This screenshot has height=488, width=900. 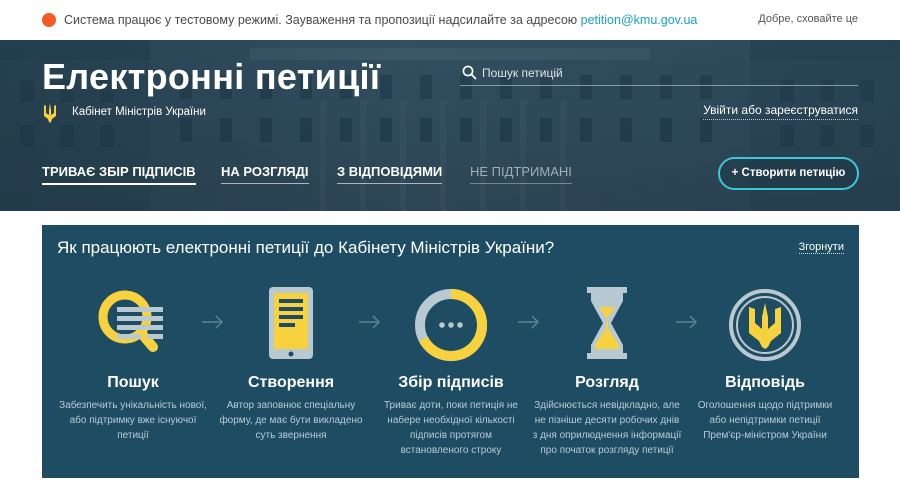 What do you see at coordinates (119, 174) in the screenshot?
I see `tab-collecting-signatures: ТРИВАЄ ЗБІР ПІДПИСІВ` at bounding box center [119, 174].